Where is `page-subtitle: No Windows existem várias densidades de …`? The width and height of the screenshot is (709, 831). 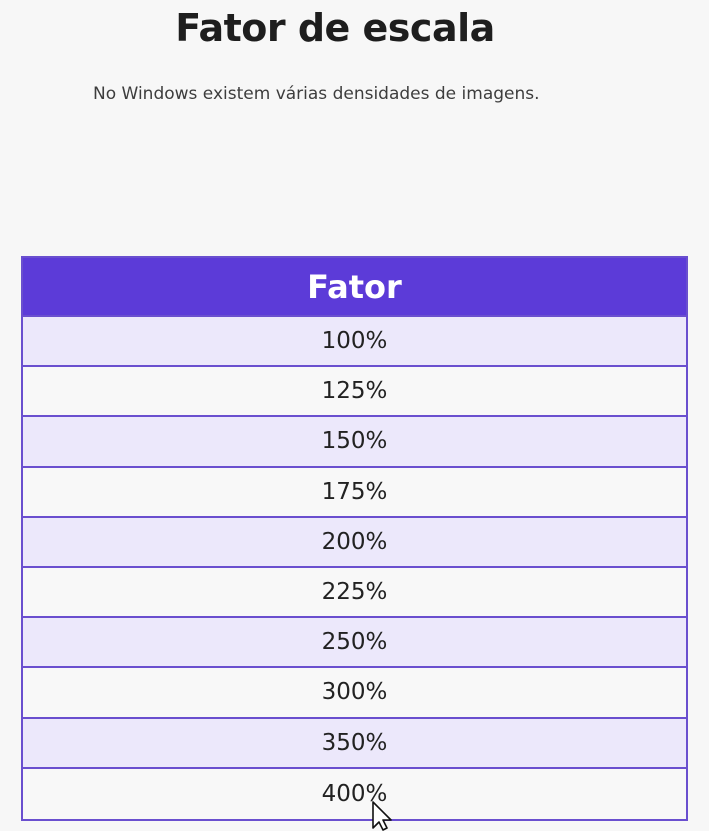
page-subtitle: No Windows existem várias densidades de … is located at coordinates (316, 94).